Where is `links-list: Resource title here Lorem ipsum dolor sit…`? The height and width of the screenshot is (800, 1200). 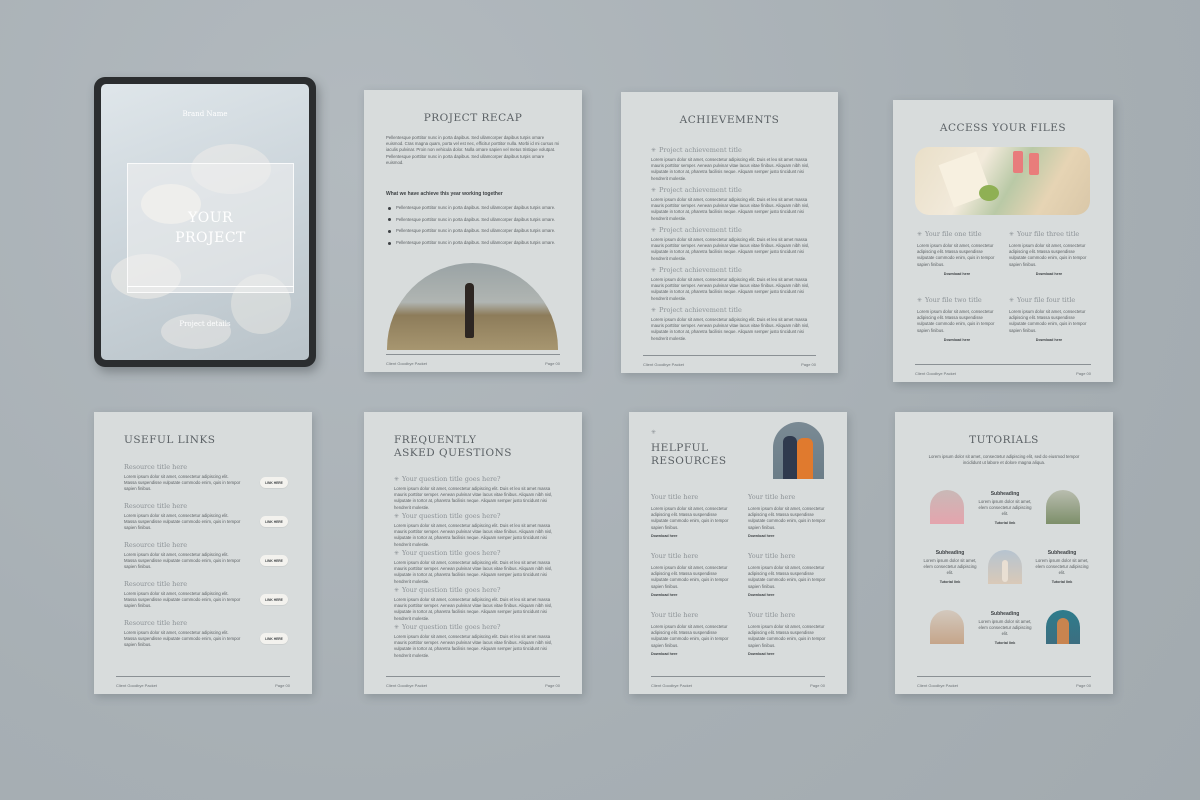 links-list: Resource title here Lorem ipsum dolor sit… is located at coordinates (206, 560).